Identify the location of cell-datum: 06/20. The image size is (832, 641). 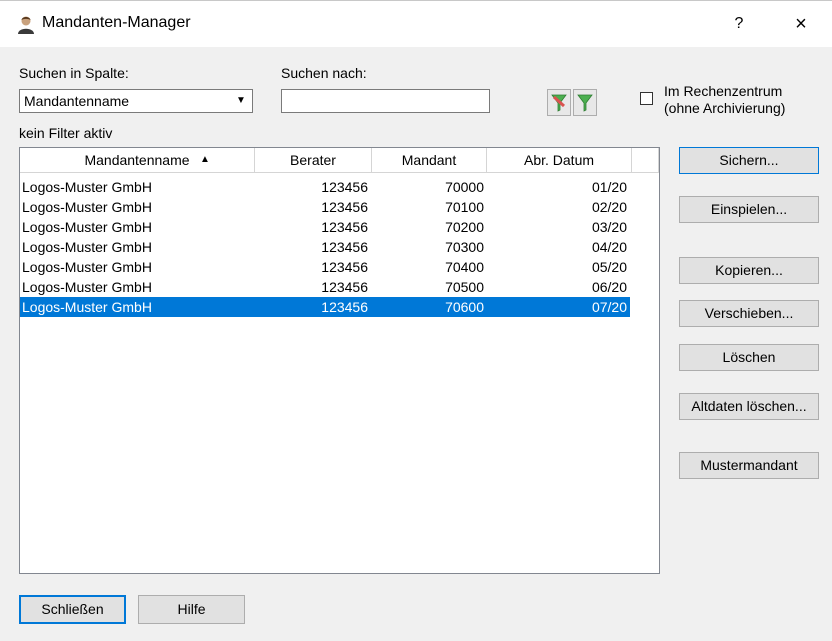
(609, 287).